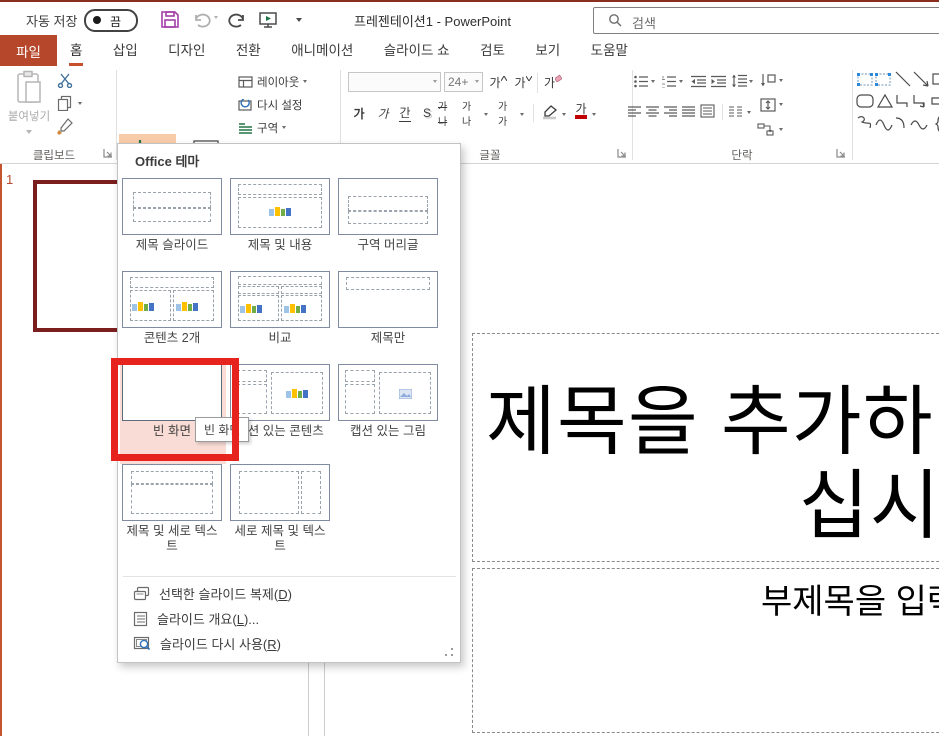  I want to click on reset-icon, so click(245, 105).